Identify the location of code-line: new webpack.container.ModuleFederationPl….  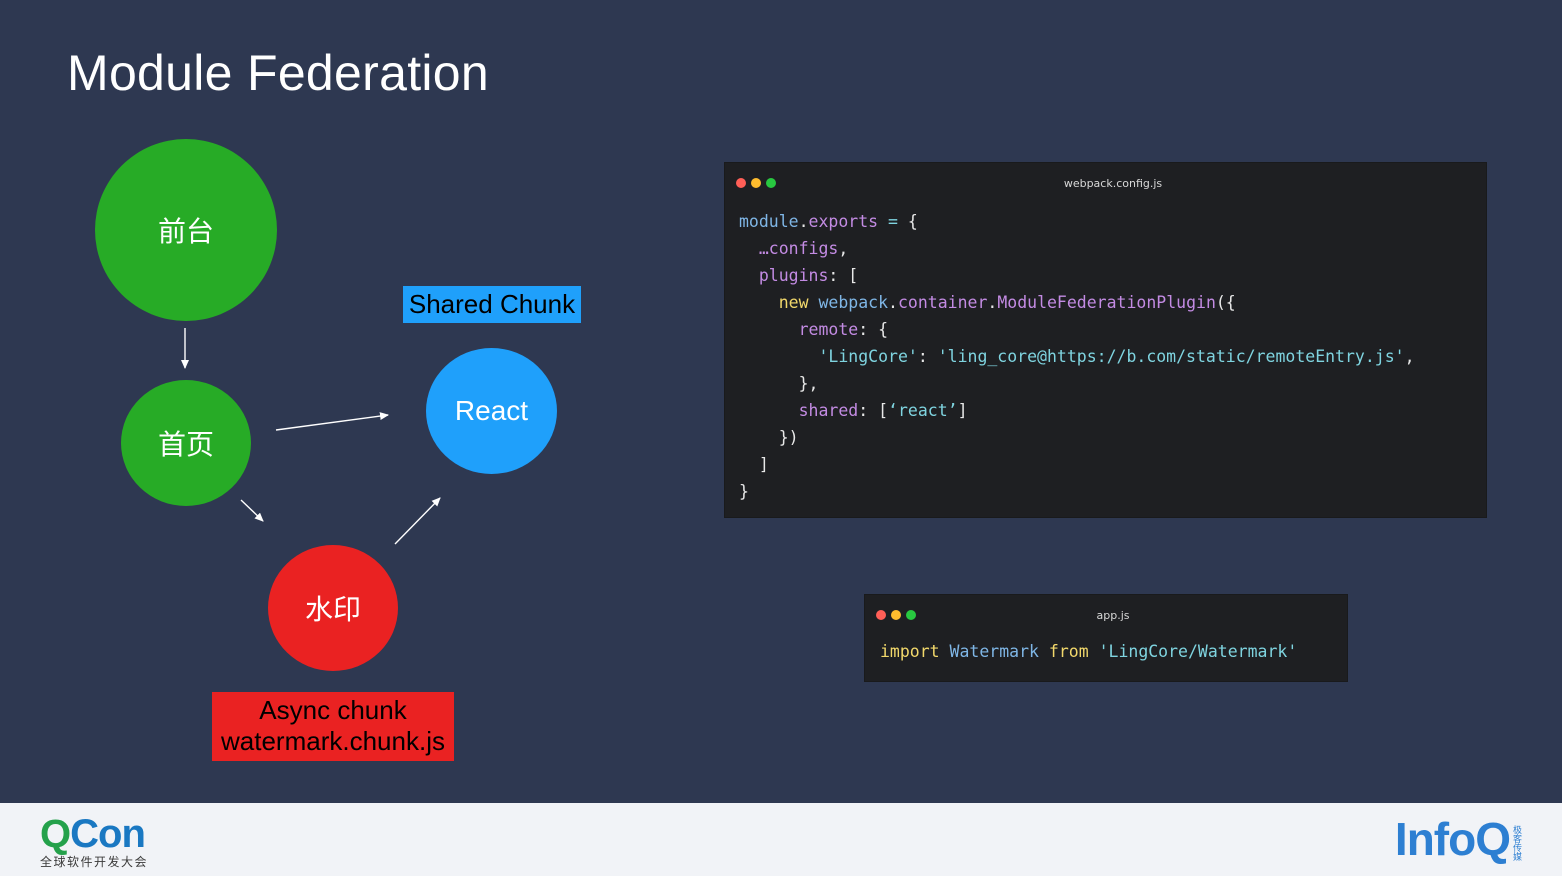
(1007, 302).